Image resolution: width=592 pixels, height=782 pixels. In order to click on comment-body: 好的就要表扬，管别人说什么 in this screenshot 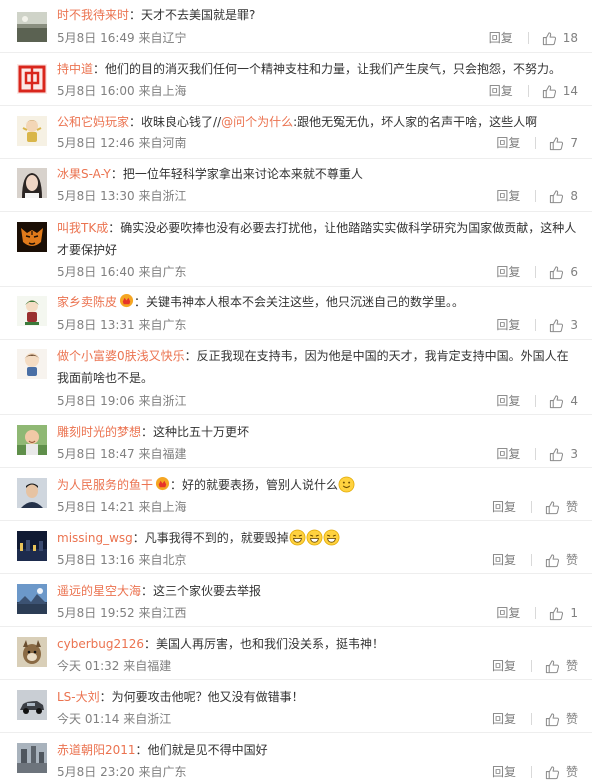, I will do `click(260, 485)`.